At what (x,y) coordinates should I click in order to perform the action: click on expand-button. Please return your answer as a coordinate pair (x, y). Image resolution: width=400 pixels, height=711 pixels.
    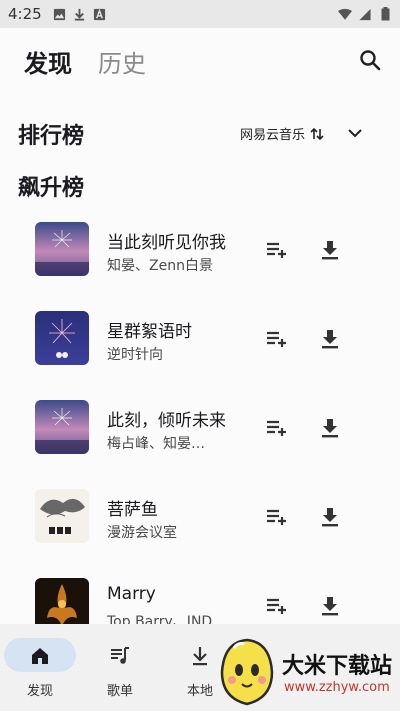
    Looking at the image, I should click on (355, 133).